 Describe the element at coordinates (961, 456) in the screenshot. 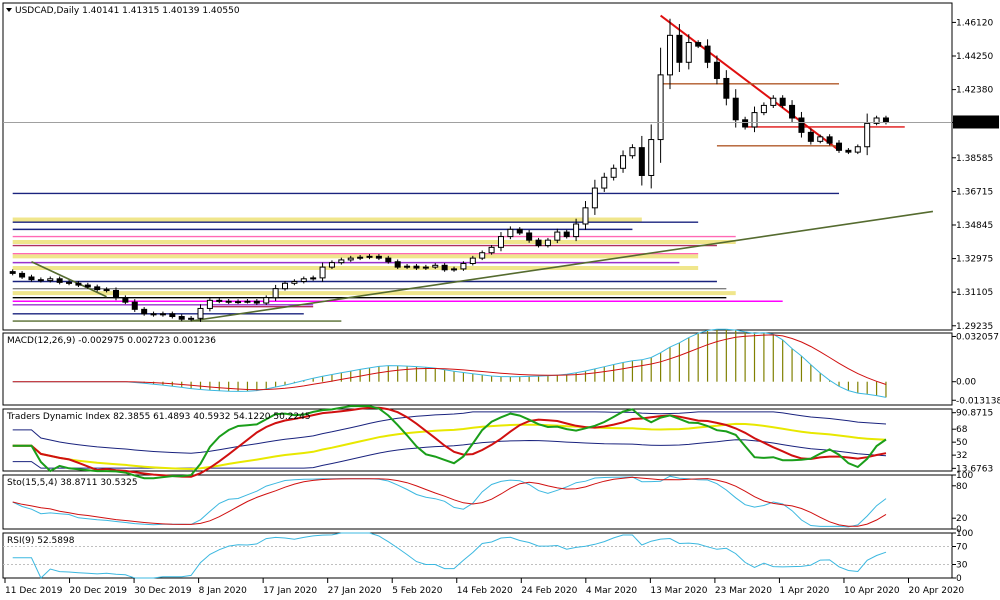

I see `y-tick-label: 32` at that location.